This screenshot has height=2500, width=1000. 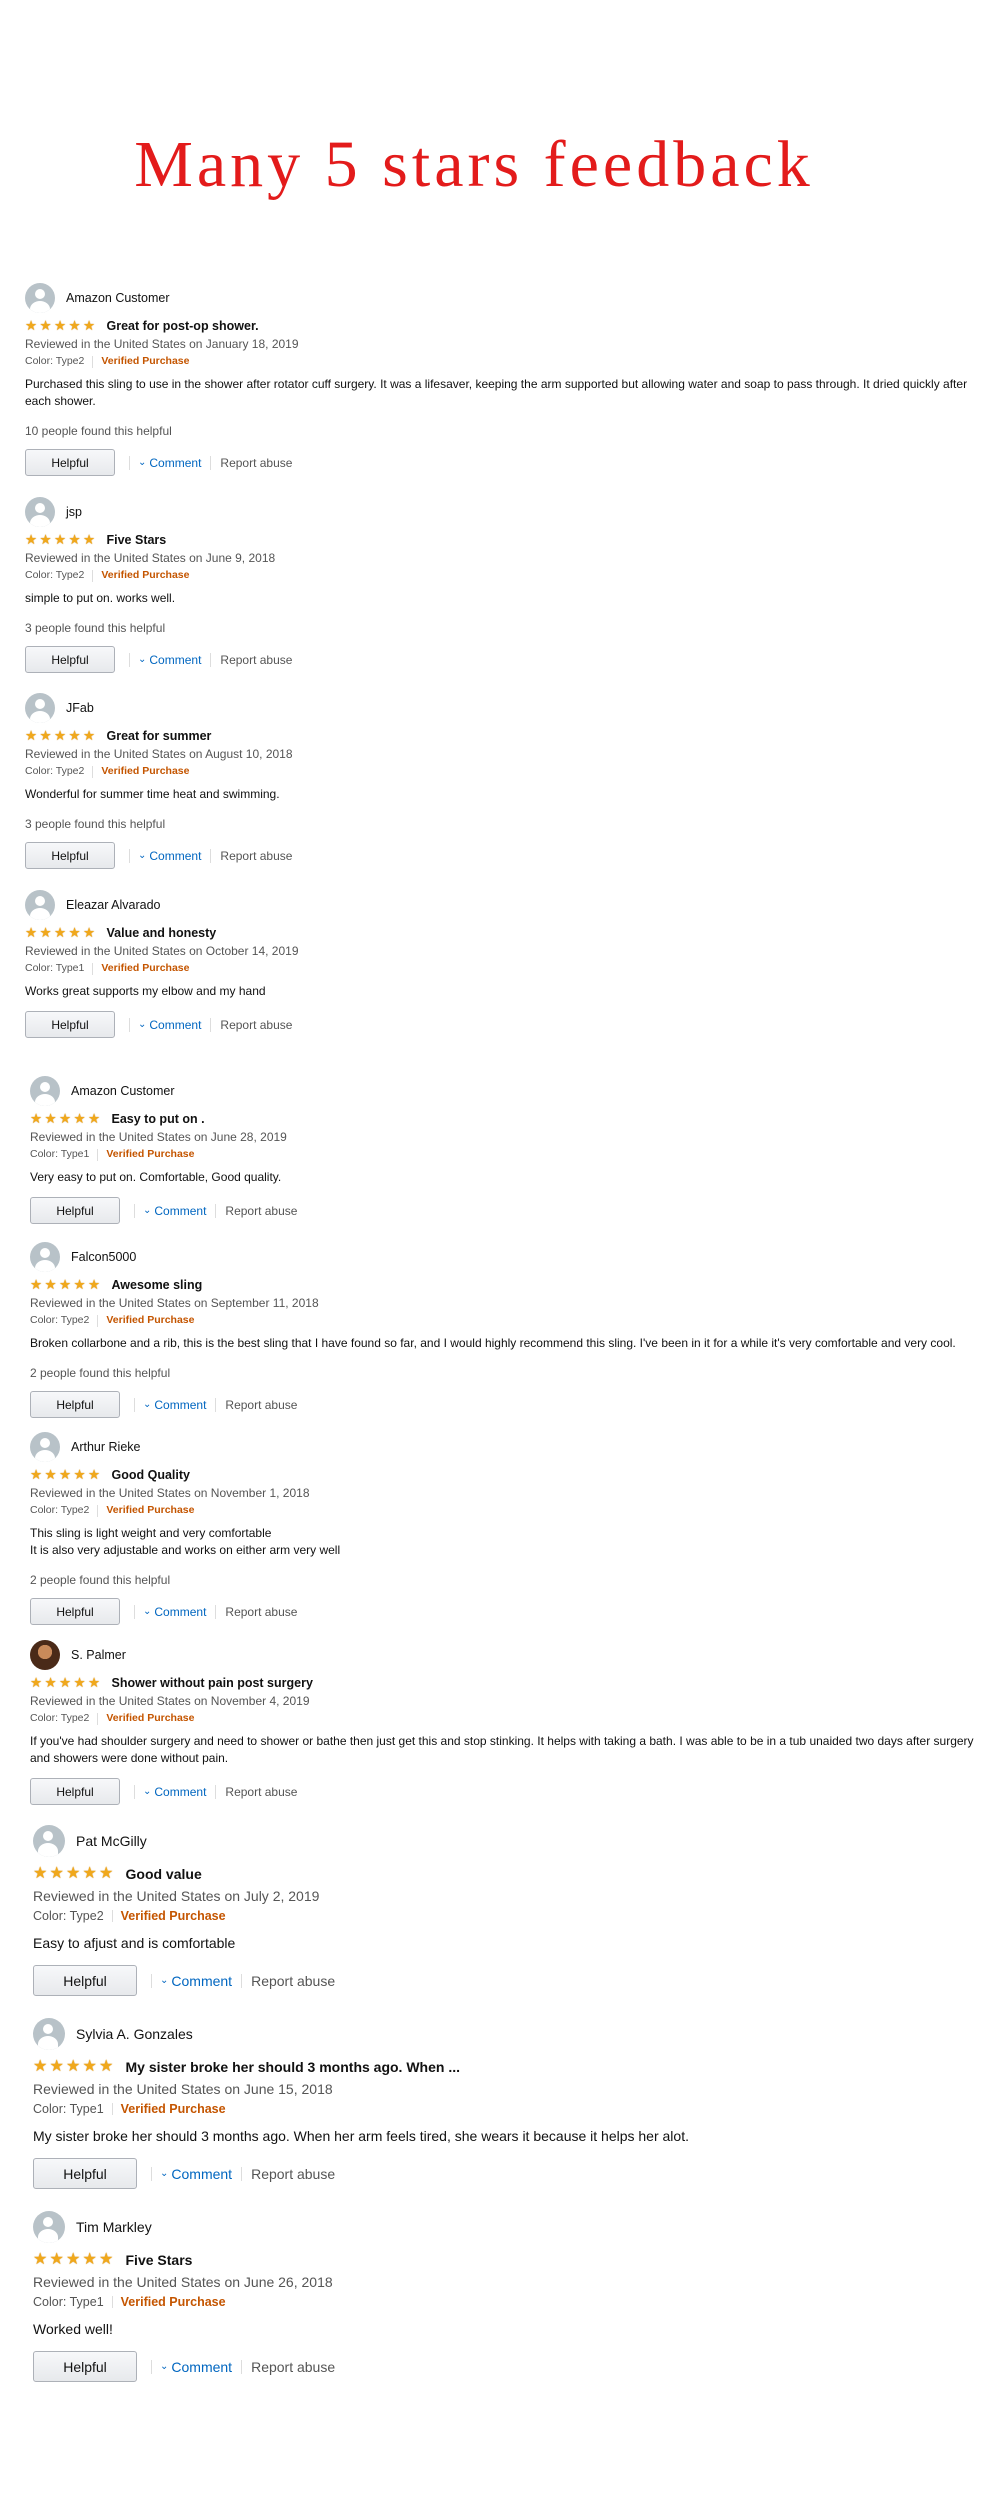 What do you see at coordinates (159, 736) in the screenshot?
I see `review-title: Great for summer` at bounding box center [159, 736].